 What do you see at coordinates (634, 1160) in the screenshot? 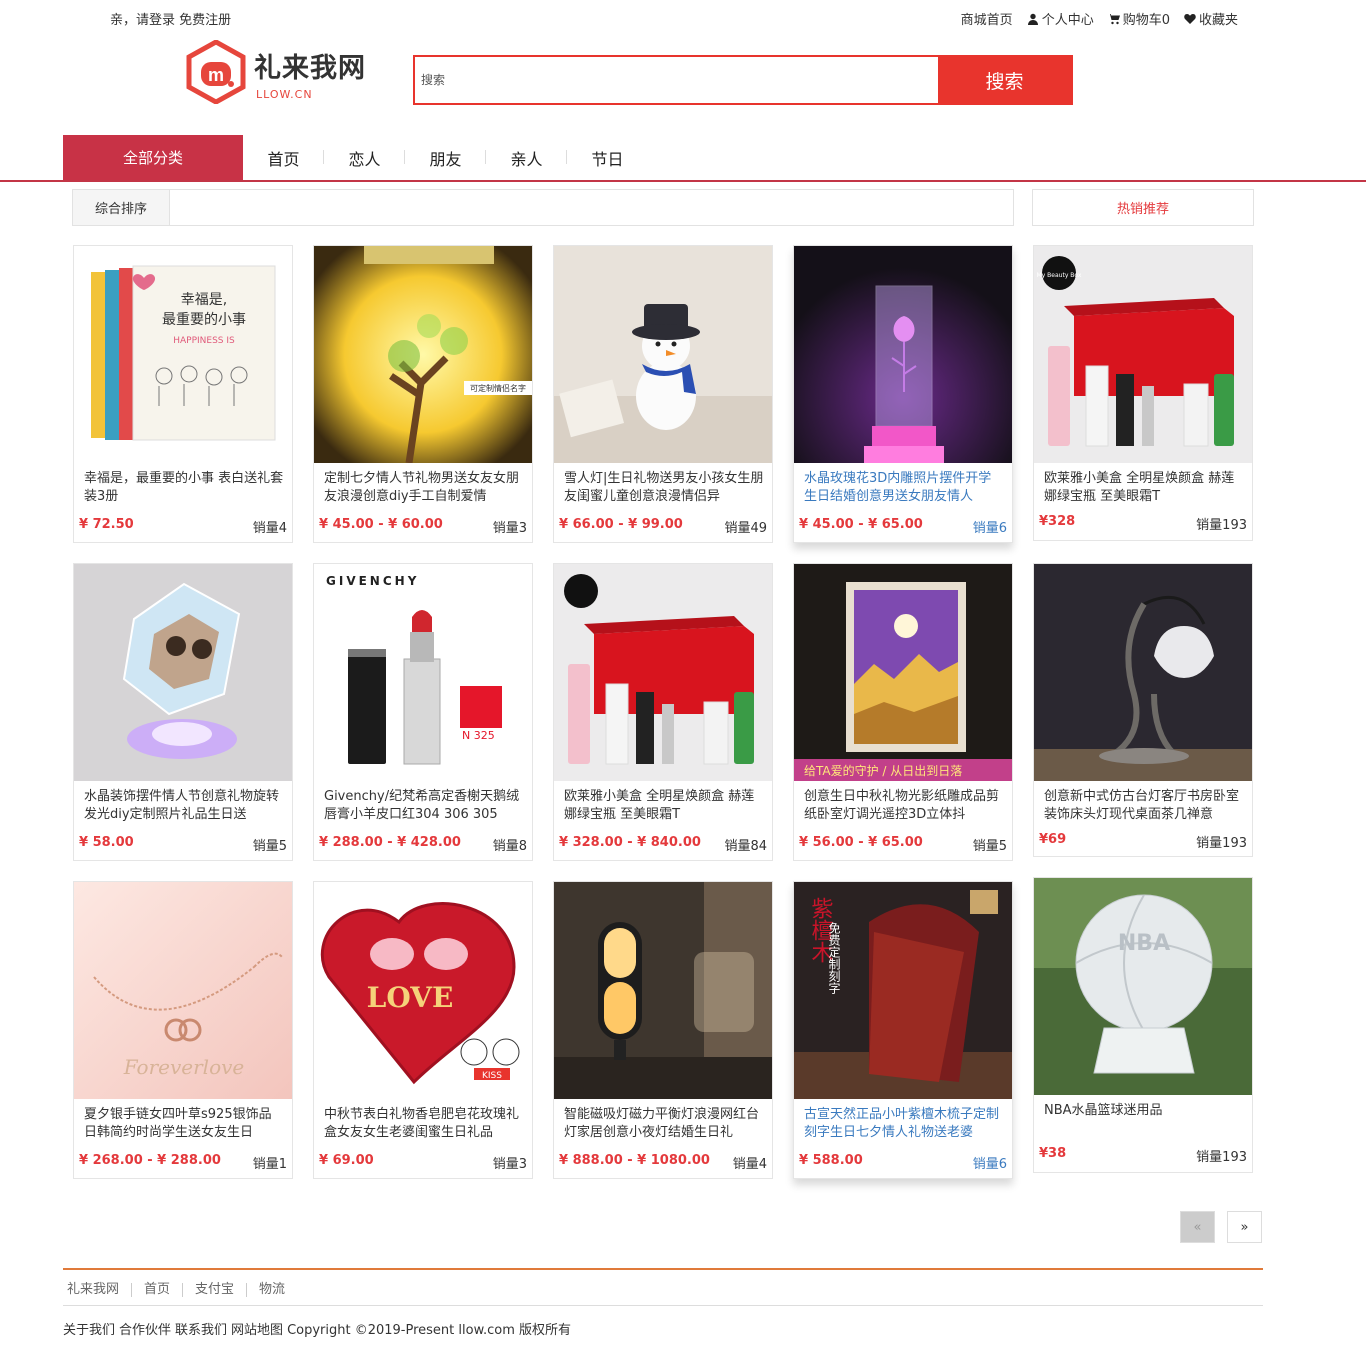
I see `product-price: ¥ 888.00 - ¥ 1080.00` at bounding box center [634, 1160].